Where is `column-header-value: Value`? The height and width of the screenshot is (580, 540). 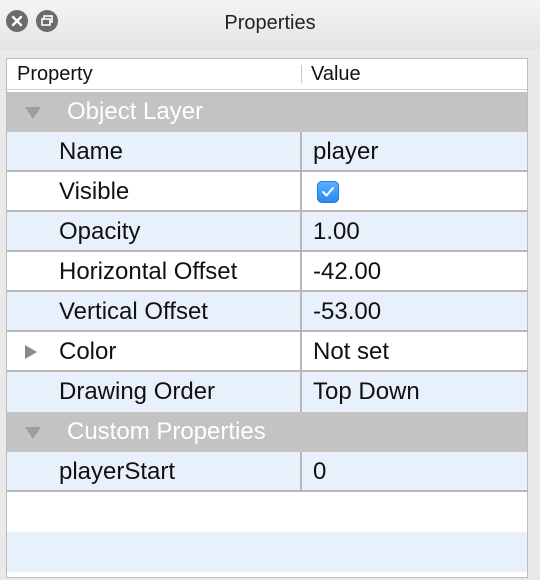 column-header-value: Value is located at coordinates (336, 74).